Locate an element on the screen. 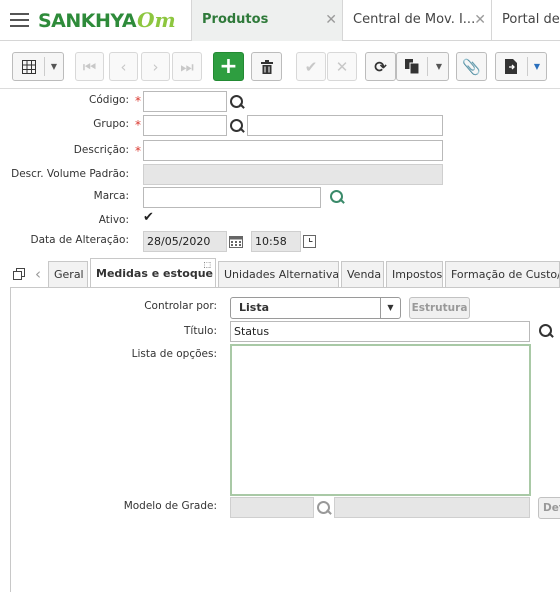 Image resolution: width=560 pixels, height=592 pixels. subtab-label: Formação de Custo/Pr is located at coordinates (505, 274).